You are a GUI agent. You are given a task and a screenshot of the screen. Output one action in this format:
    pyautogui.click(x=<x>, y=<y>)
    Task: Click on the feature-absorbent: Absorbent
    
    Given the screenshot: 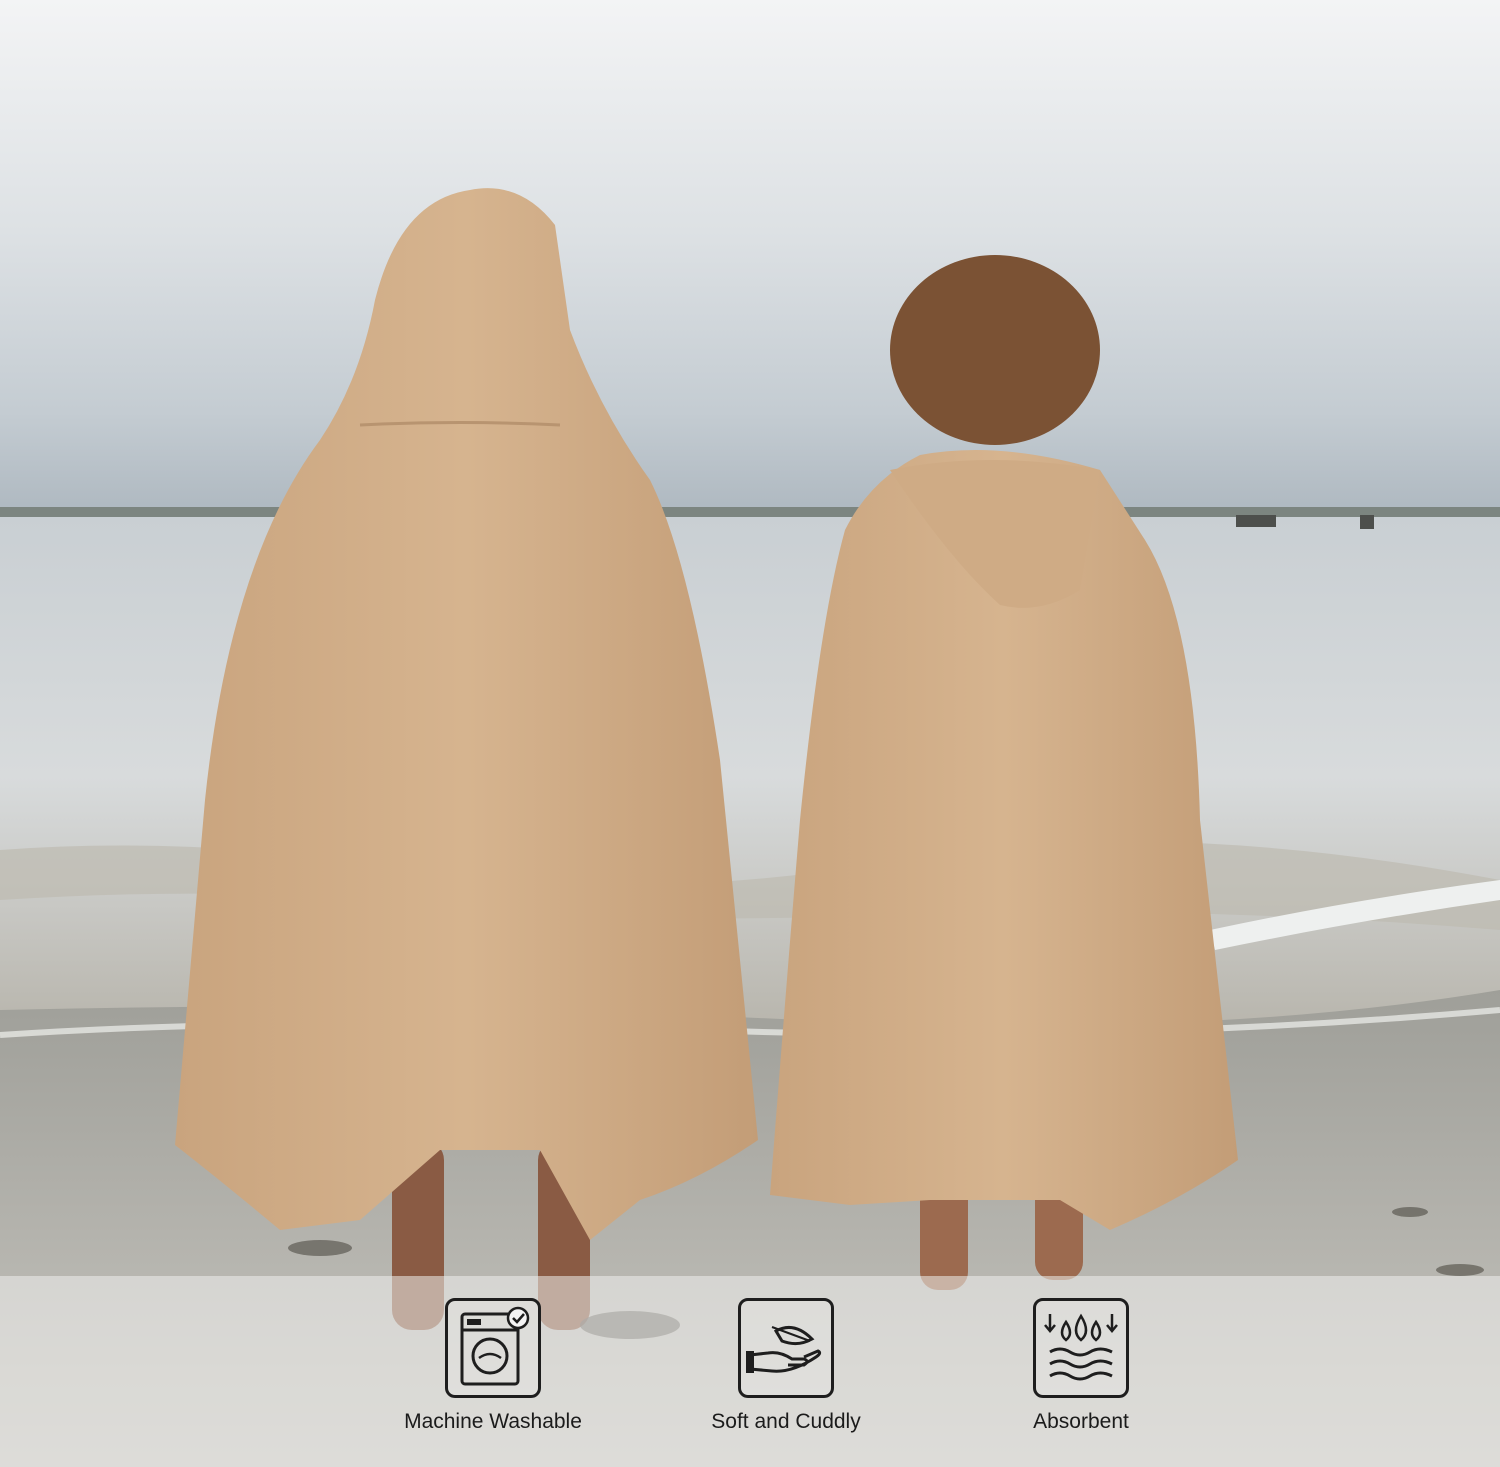 What is the action you would take?
    pyautogui.click(x=1081, y=1366)
    